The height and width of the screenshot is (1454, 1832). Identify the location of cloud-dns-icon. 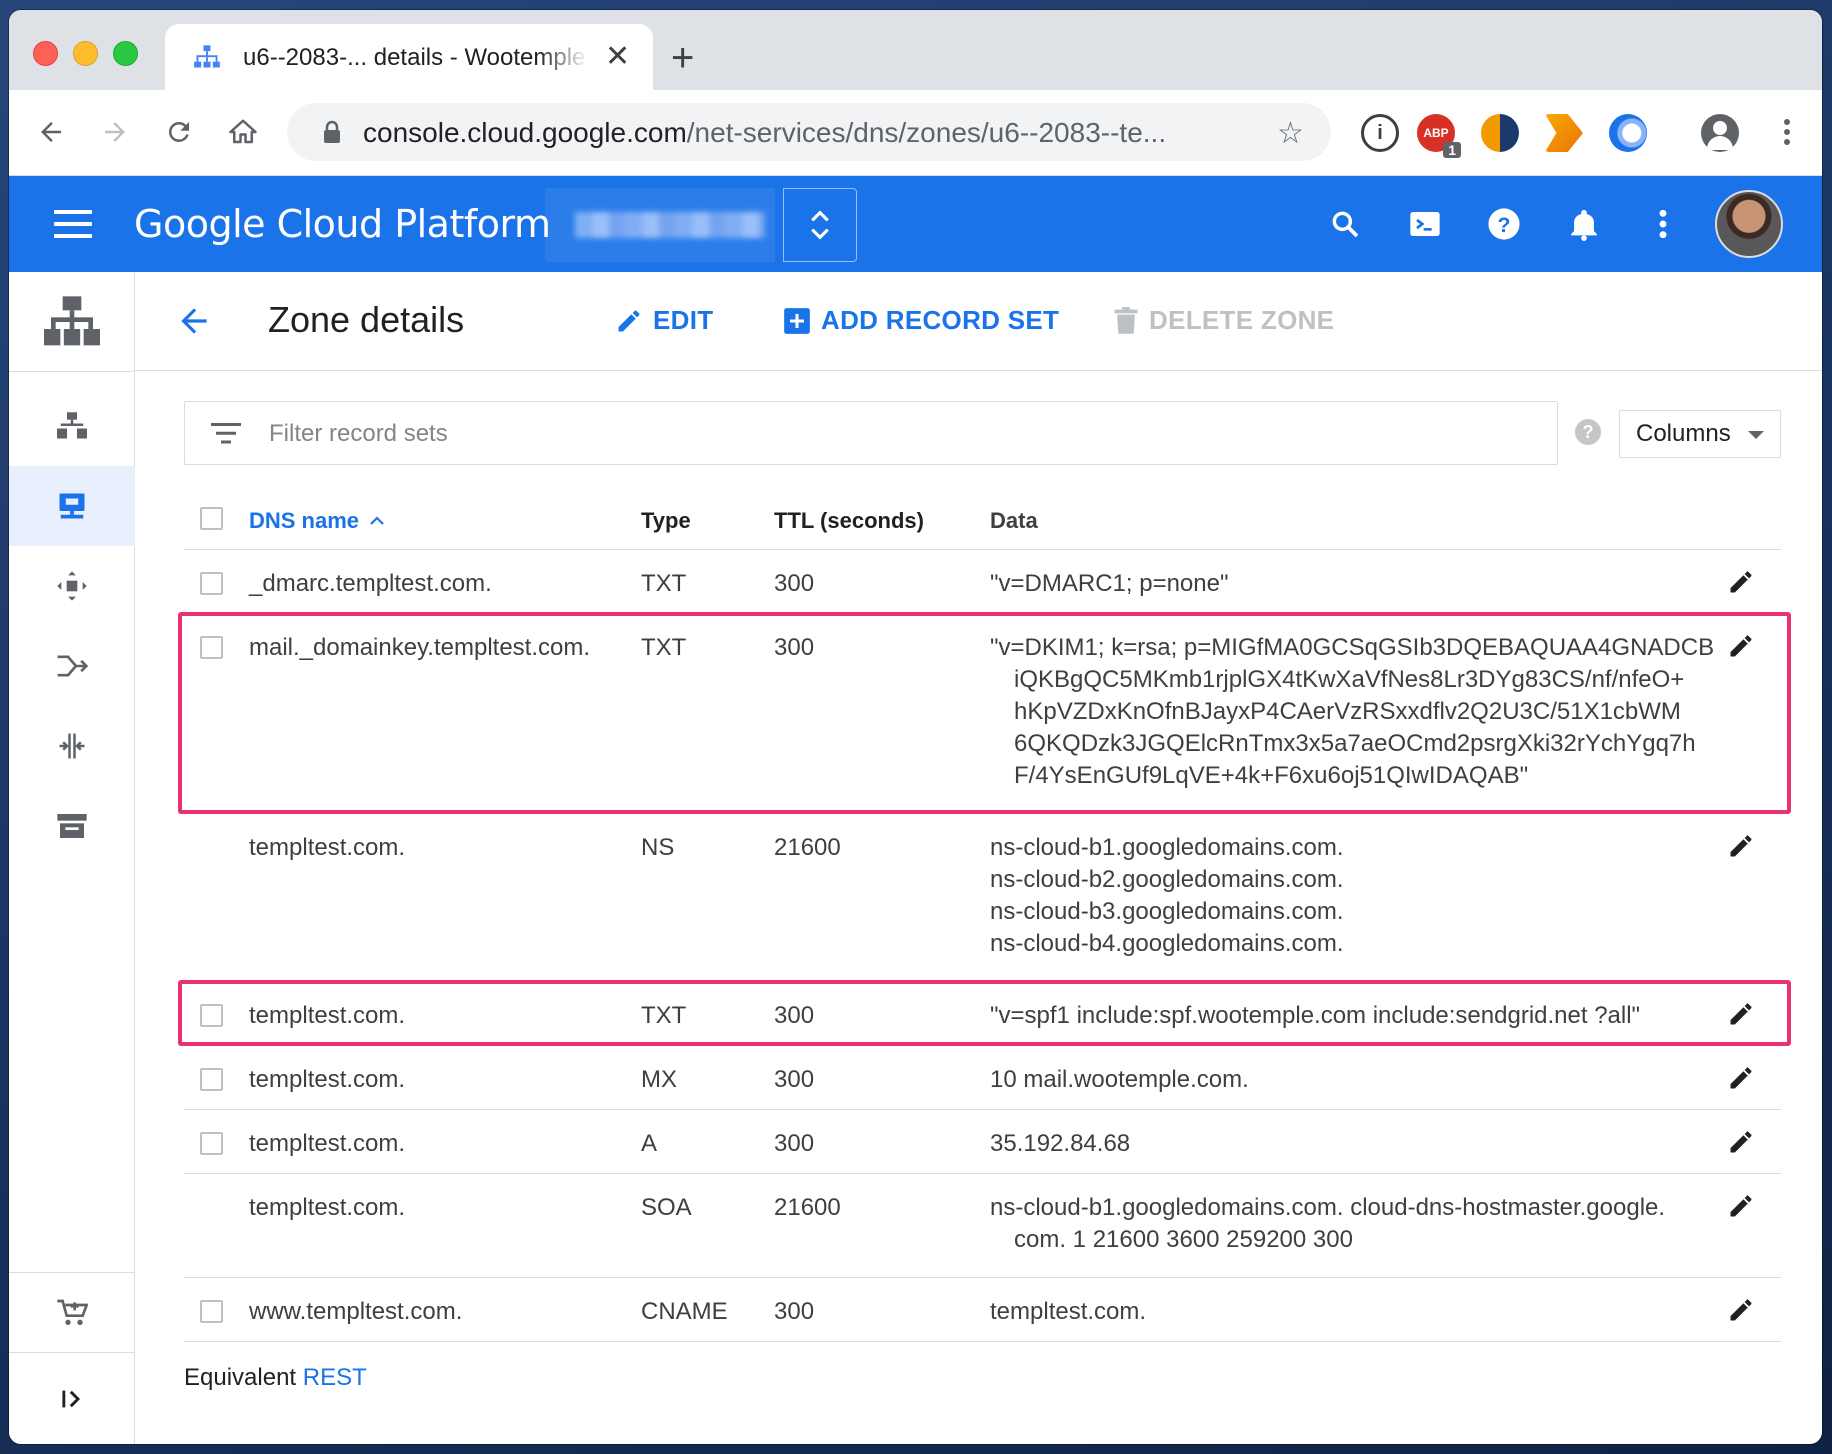
(72, 506).